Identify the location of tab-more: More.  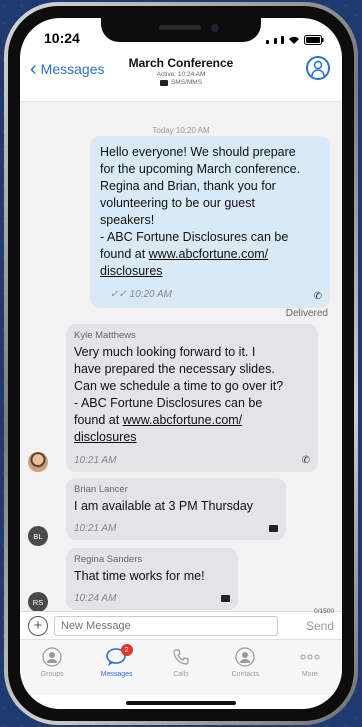
(310, 667).